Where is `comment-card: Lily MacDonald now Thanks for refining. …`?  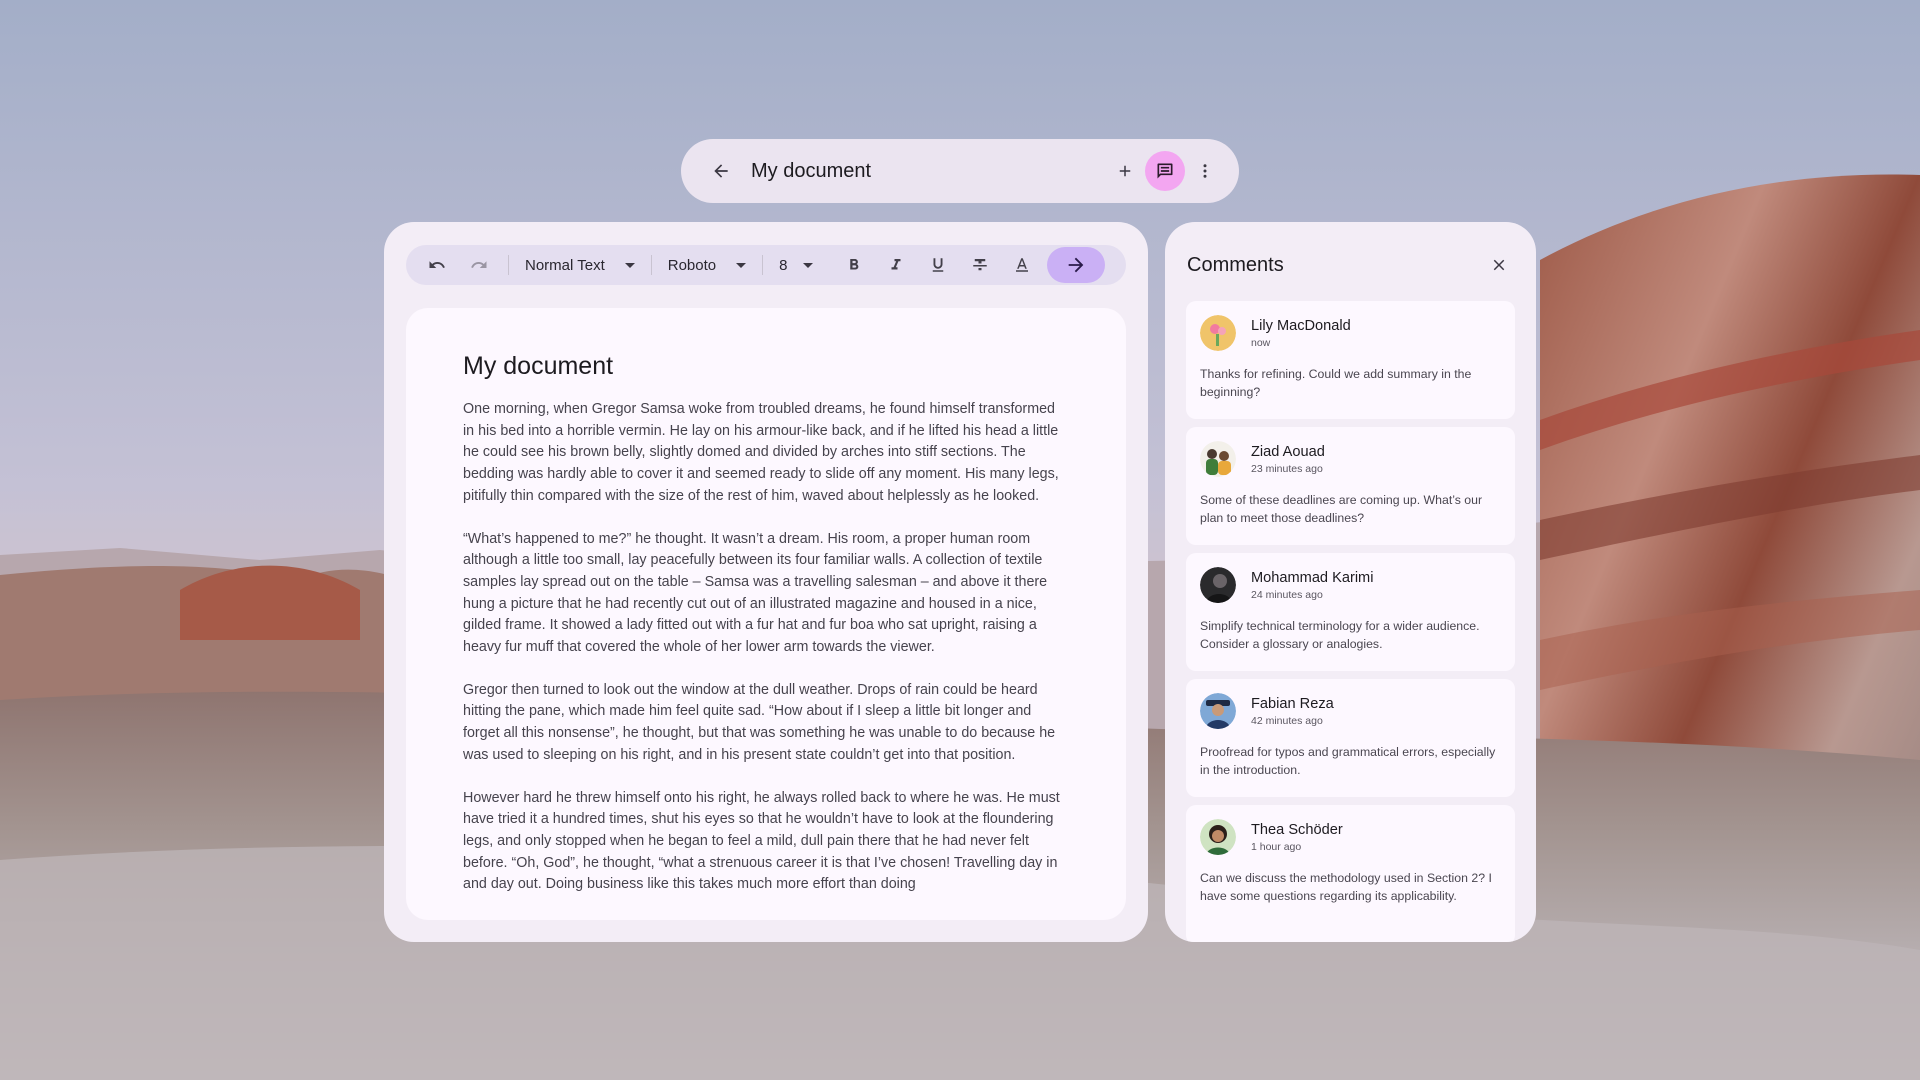 comment-card: Lily MacDonald now Thanks for refining. … is located at coordinates (1350, 360).